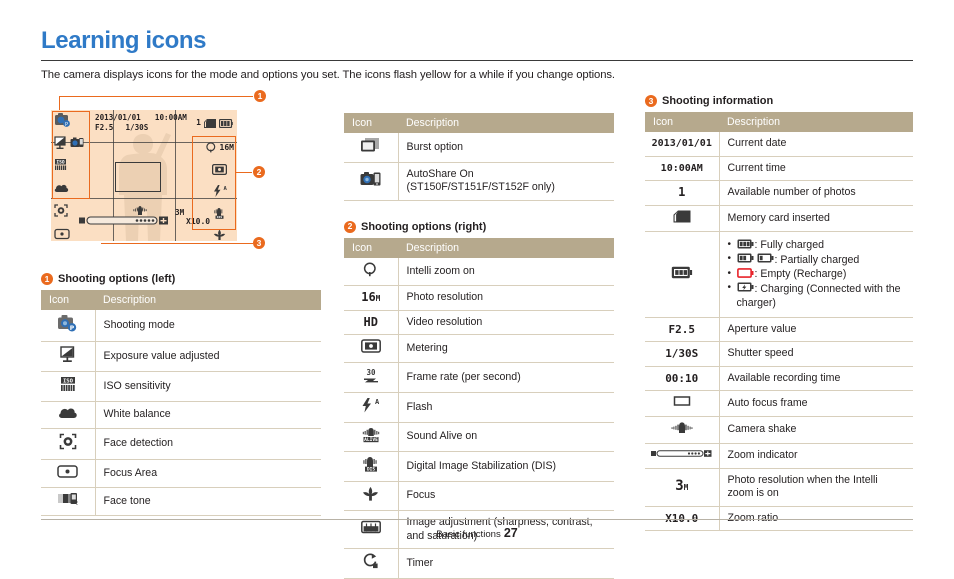 The image size is (954, 579). Describe the element at coordinates (506, 322) in the screenshot. I see `description-cell: Video resolution` at that location.